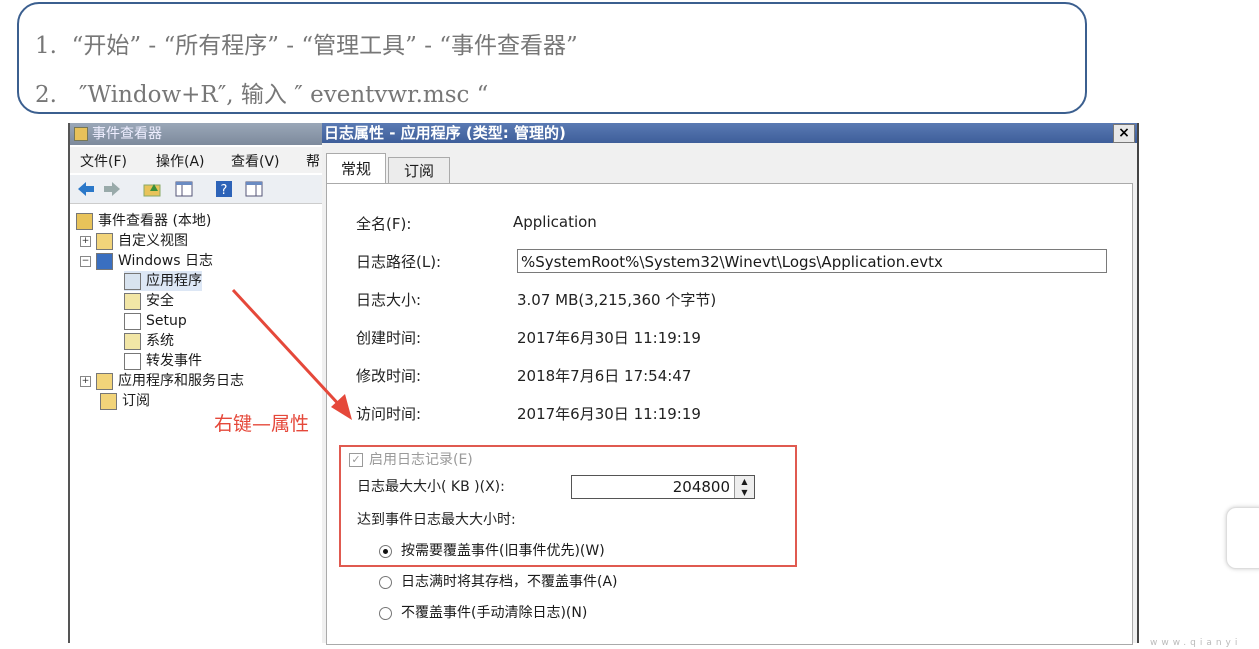 The height and width of the screenshot is (649, 1259). I want to click on tab-general: 常规, so click(356, 168).